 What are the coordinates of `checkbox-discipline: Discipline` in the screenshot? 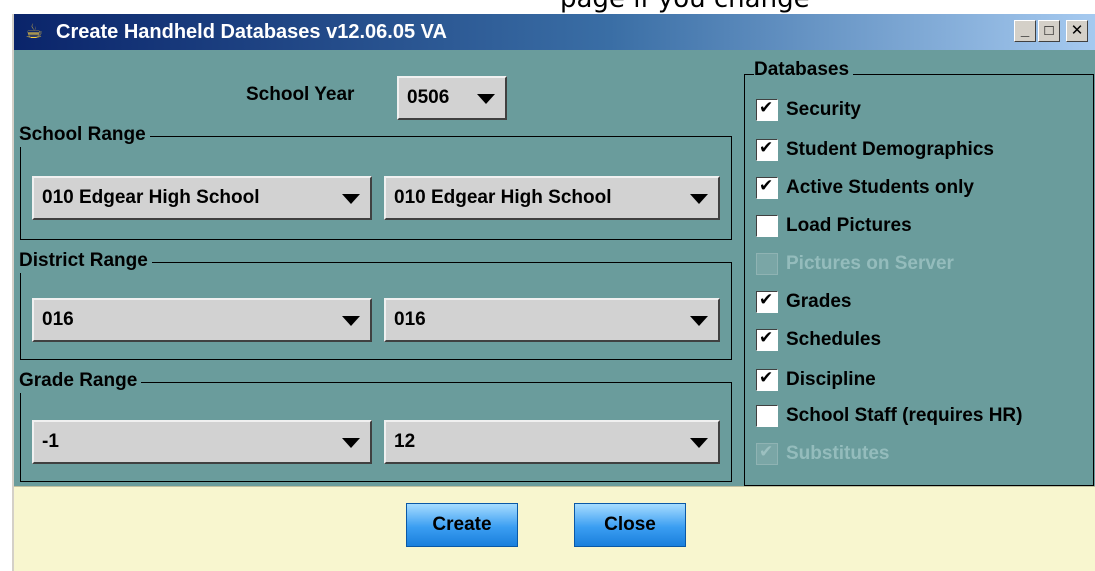 It's located at (816, 380).